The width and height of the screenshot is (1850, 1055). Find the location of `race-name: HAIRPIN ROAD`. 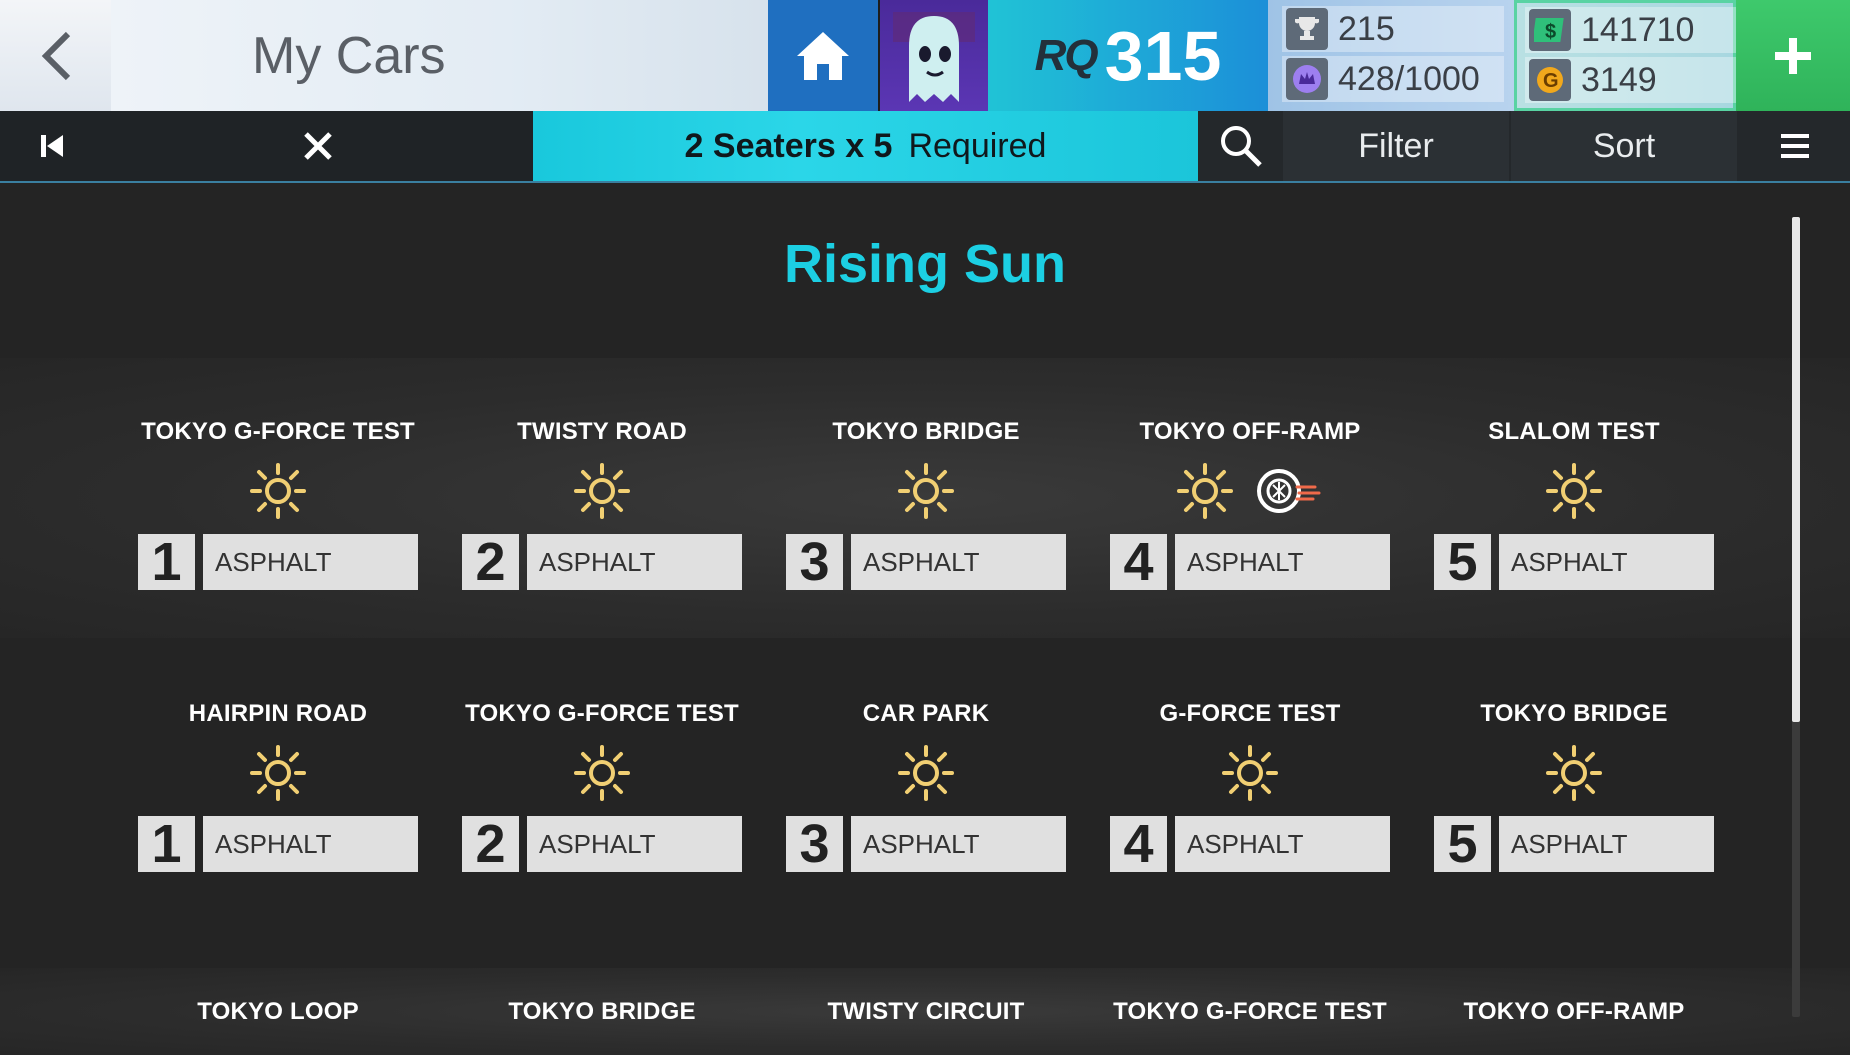

race-name: HAIRPIN ROAD is located at coordinates (278, 713).